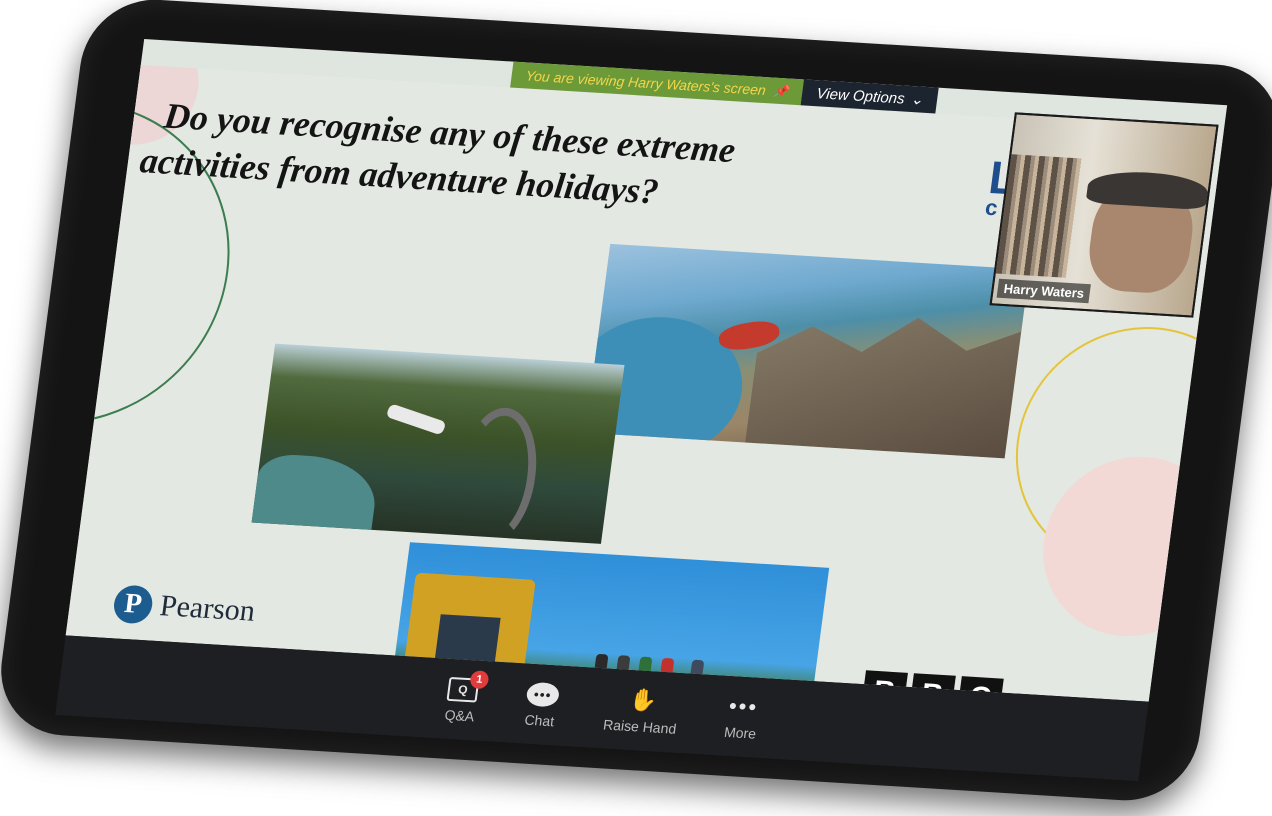 This screenshot has width=1272, height=816. Describe the element at coordinates (416, 419) in the screenshot. I see `bungee-jumper-figure` at that location.